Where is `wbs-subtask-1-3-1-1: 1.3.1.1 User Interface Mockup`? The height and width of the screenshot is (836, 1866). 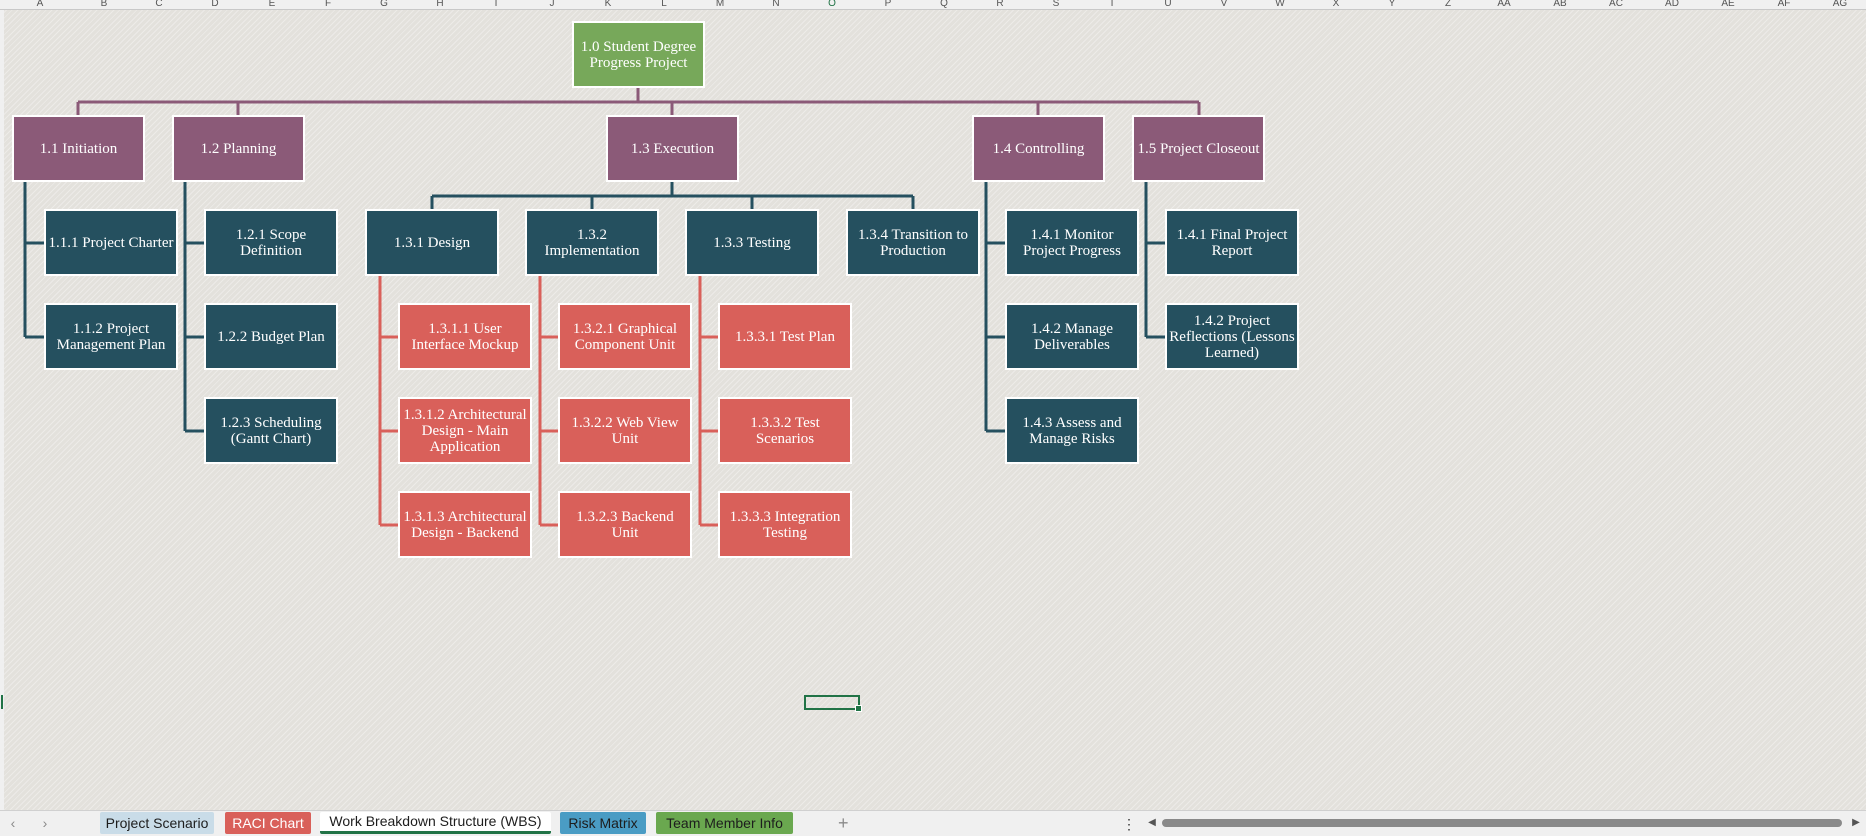
wbs-subtask-1-3-1-1: 1.3.1.1 User Interface Mockup is located at coordinates (465, 336).